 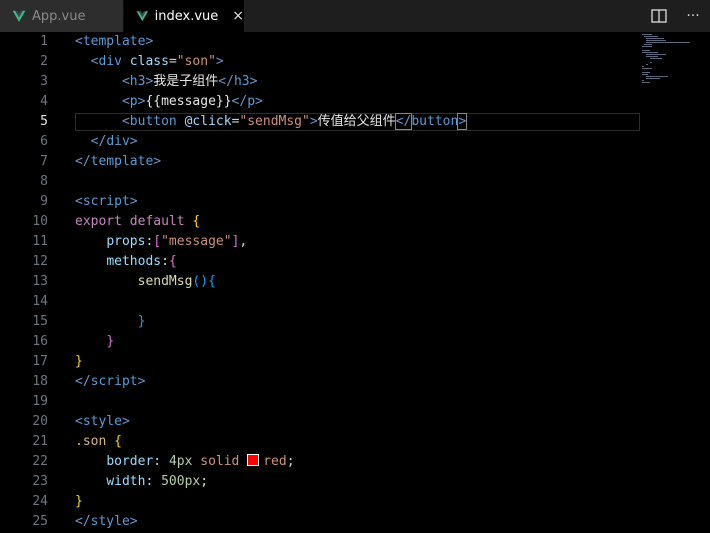 What do you see at coordinates (40, 321) in the screenshot?
I see `line-number: 15` at bounding box center [40, 321].